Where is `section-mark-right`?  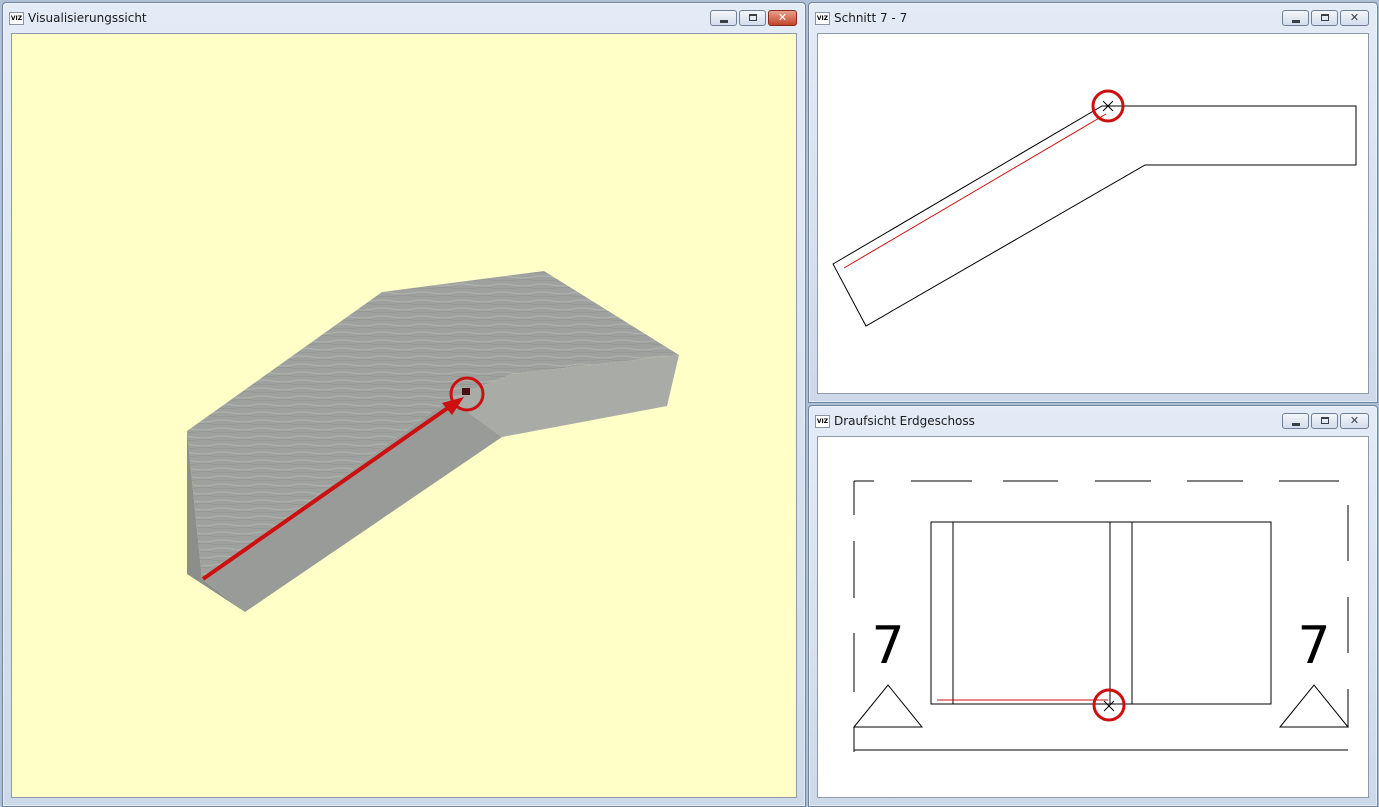
section-mark-right is located at coordinates (1314, 706).